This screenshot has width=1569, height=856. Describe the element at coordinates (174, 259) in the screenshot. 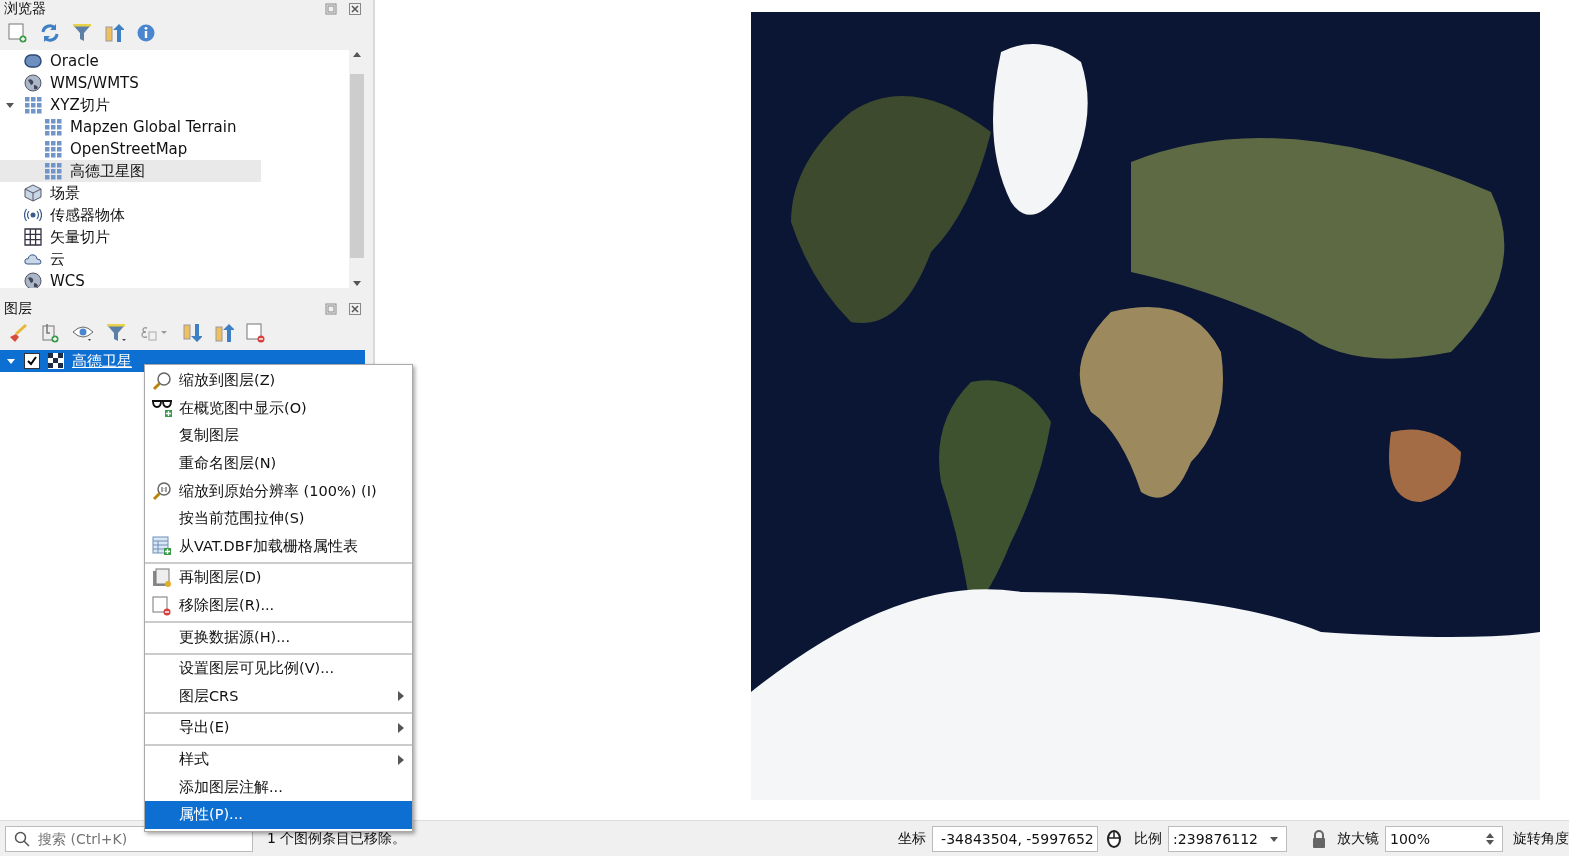

I see `tree-item: 云` at that location.